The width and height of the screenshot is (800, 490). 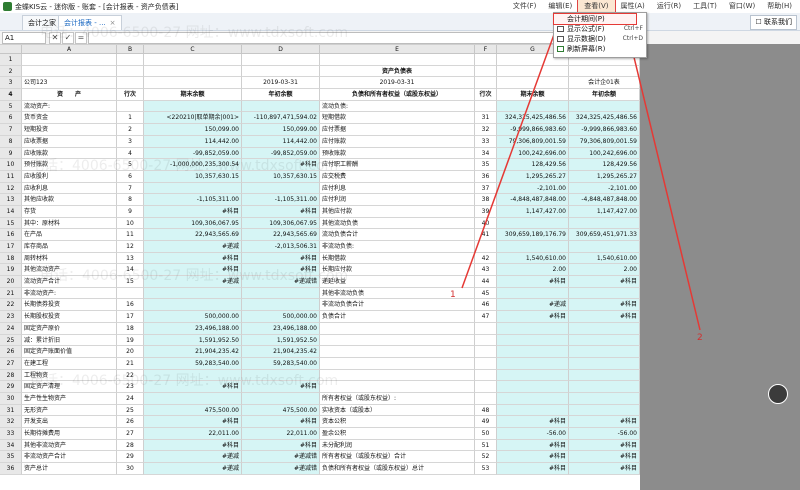 I want to click on menu-item-label: 会计期间(P), so click(x=586, y=19).